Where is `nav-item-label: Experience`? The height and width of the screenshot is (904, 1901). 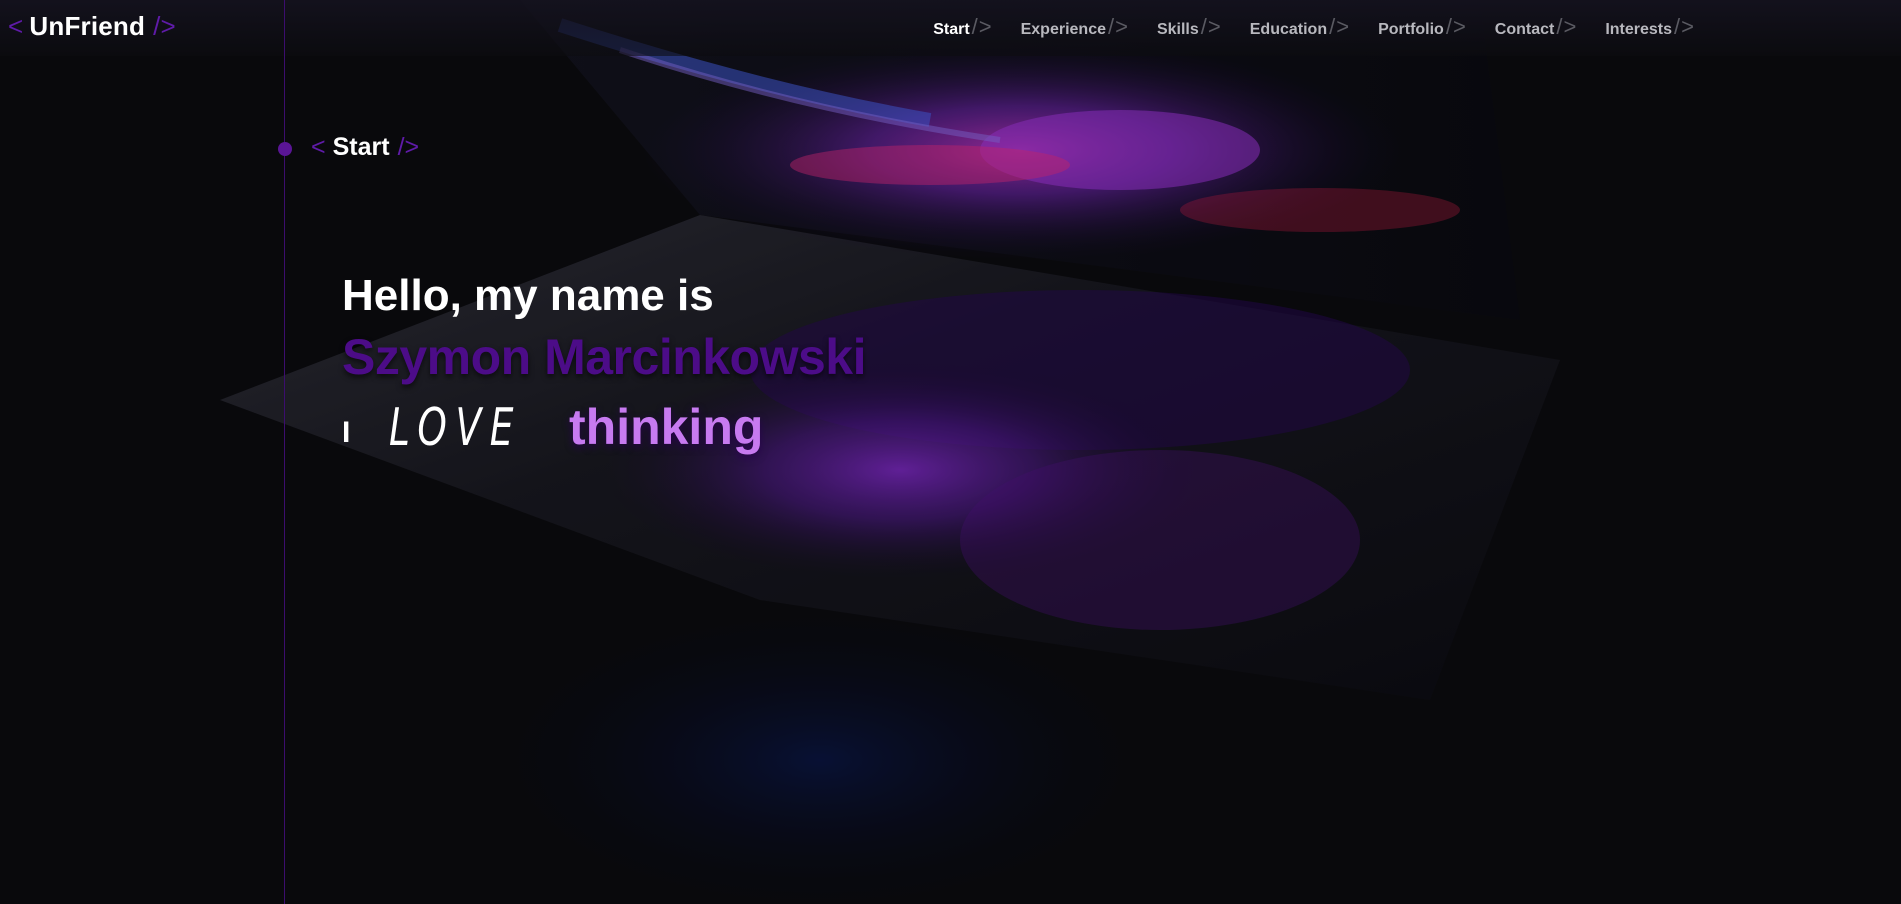 nav-item-label: Experience is located at coordinates (1063, 29).